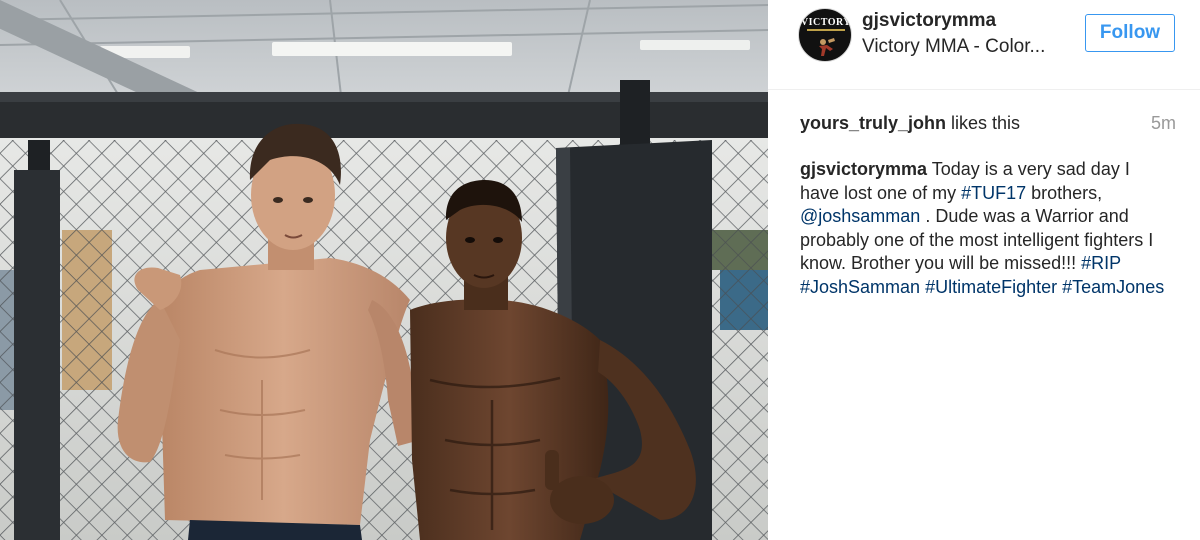 The height and width of the screenshot is (540, 1200). Describe the element at coordinates (929, 21) in the screenshot. I see `post-username: gjsvictorymma` at that location.